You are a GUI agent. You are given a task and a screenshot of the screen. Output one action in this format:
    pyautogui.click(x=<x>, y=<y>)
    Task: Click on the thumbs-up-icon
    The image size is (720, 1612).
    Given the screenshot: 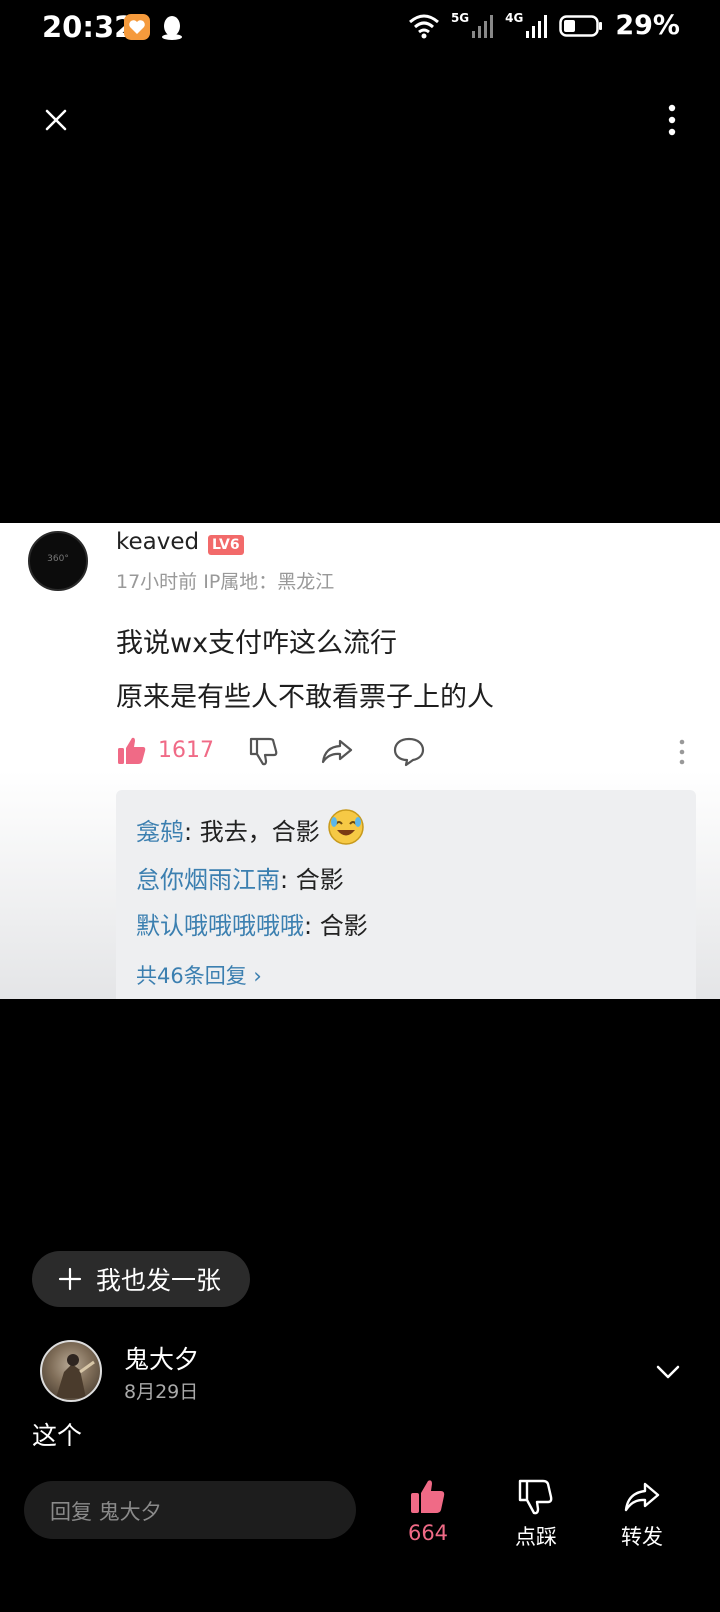 What is the action you would take?
    pyautogui.click(x=428, y=1496)
    